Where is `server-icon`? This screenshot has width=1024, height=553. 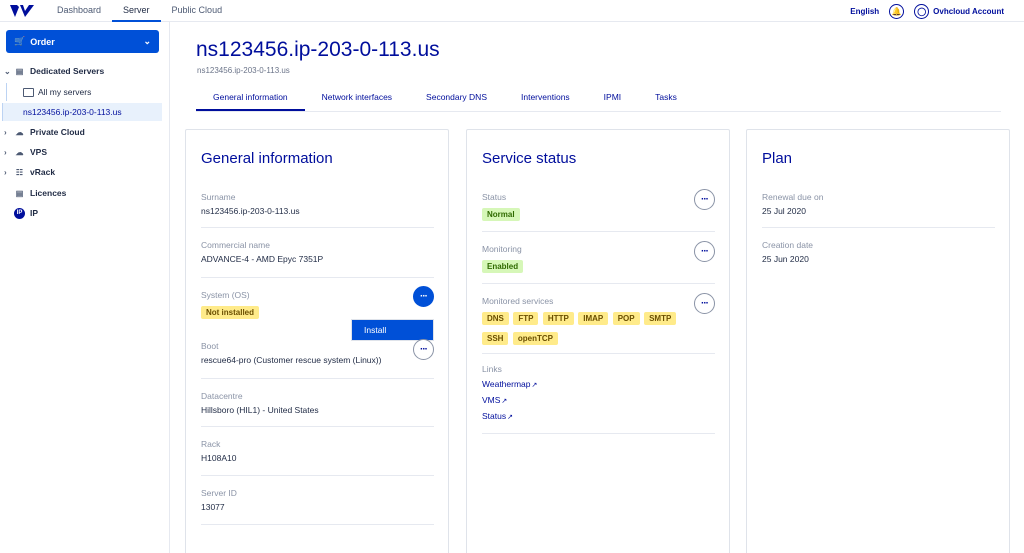
server-icon is located at coordinates (28, 92).